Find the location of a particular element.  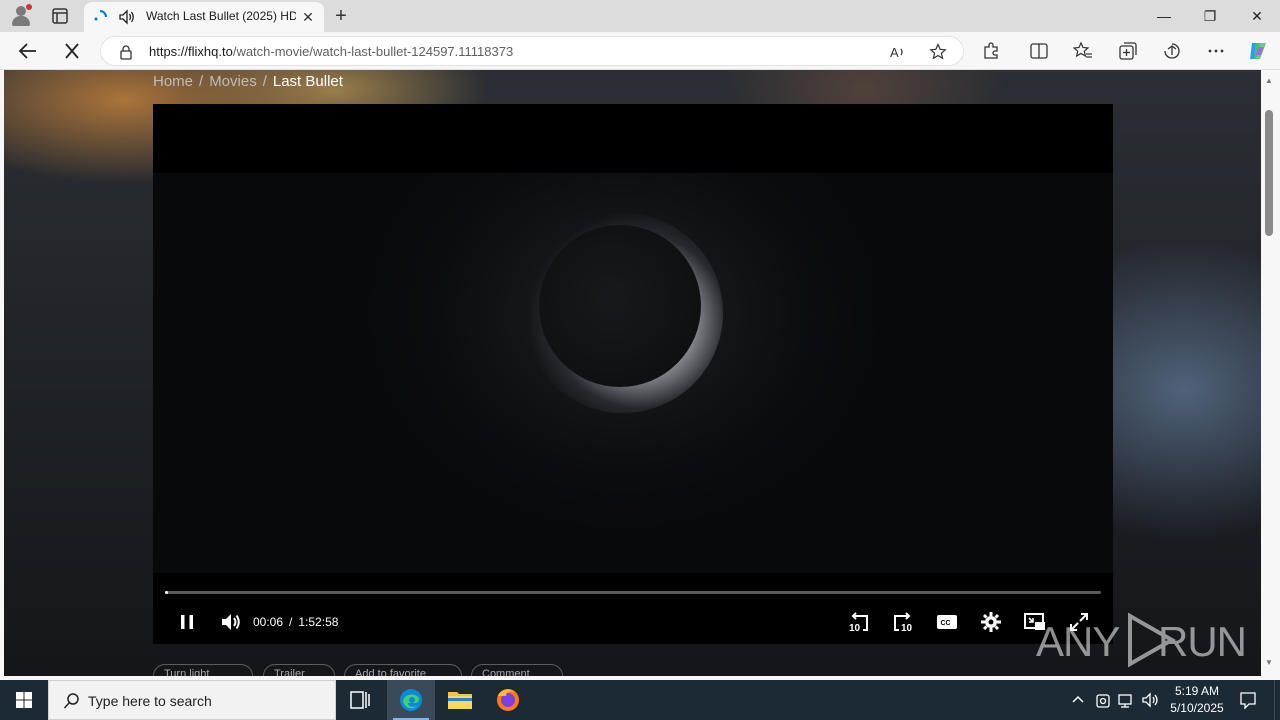

tab-close-button: ✕ is located at coordinates (308, 17).